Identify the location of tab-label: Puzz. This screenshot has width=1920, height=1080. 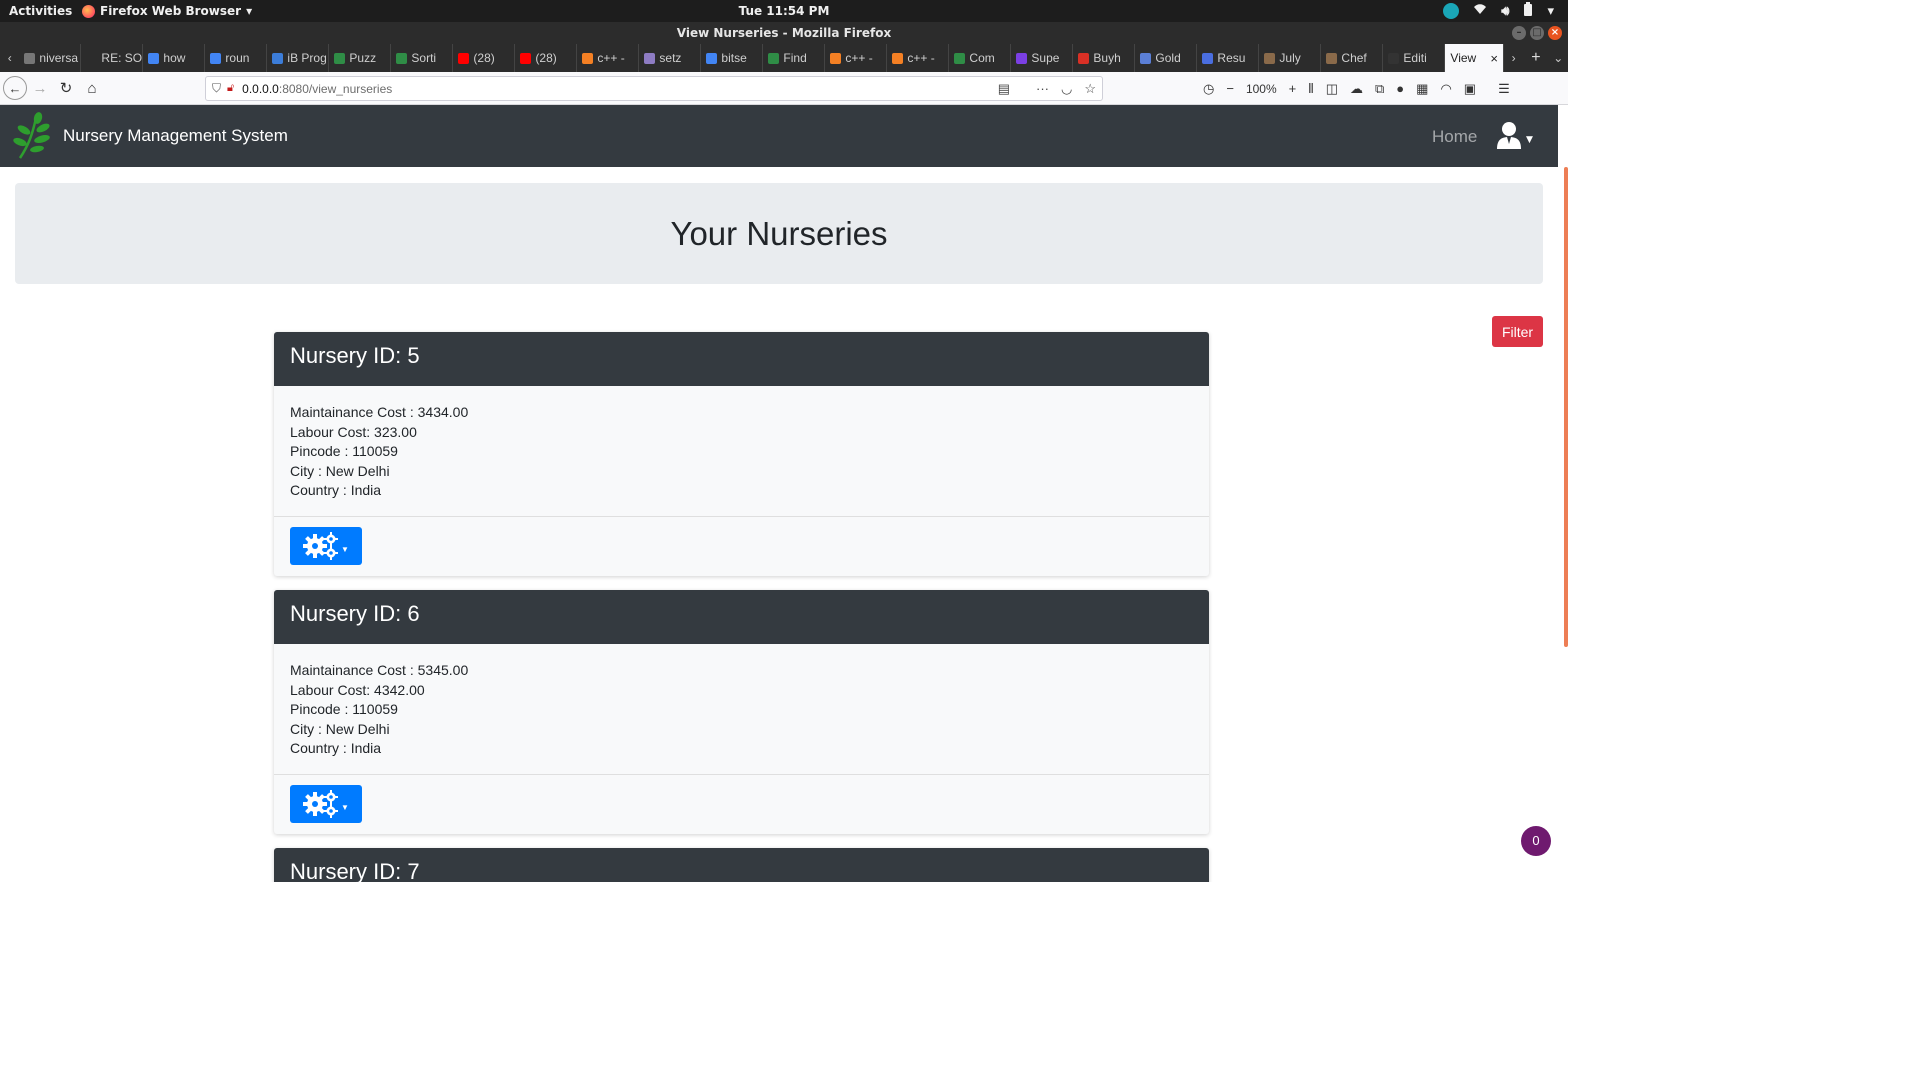
(363, 58).